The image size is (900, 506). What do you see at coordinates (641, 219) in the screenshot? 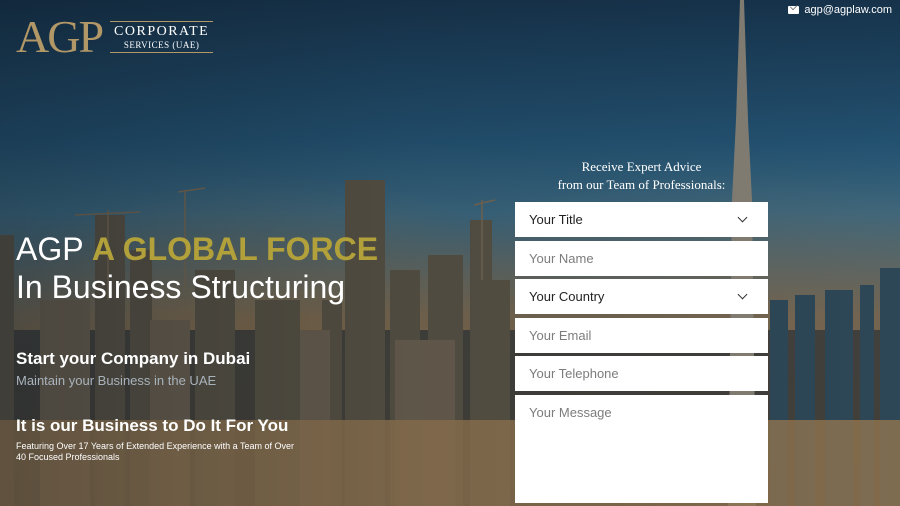
I see `title-select: Your Title` at bounding box center [641, 219].